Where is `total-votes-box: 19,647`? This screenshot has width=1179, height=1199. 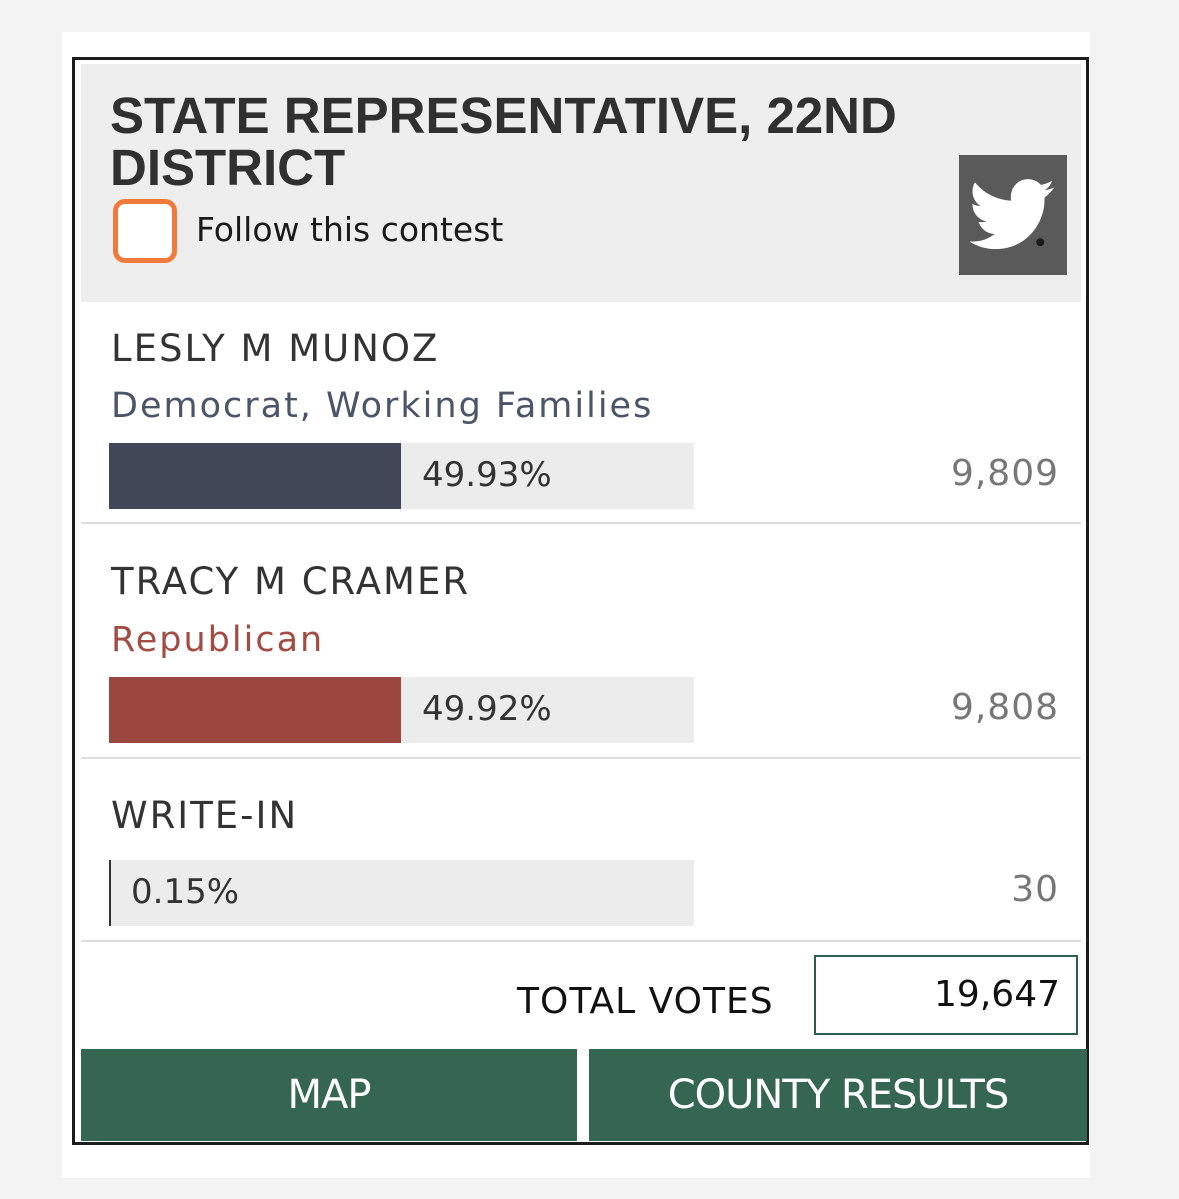
total-votes-box: 19,647 is located at coordinates (946, 995).